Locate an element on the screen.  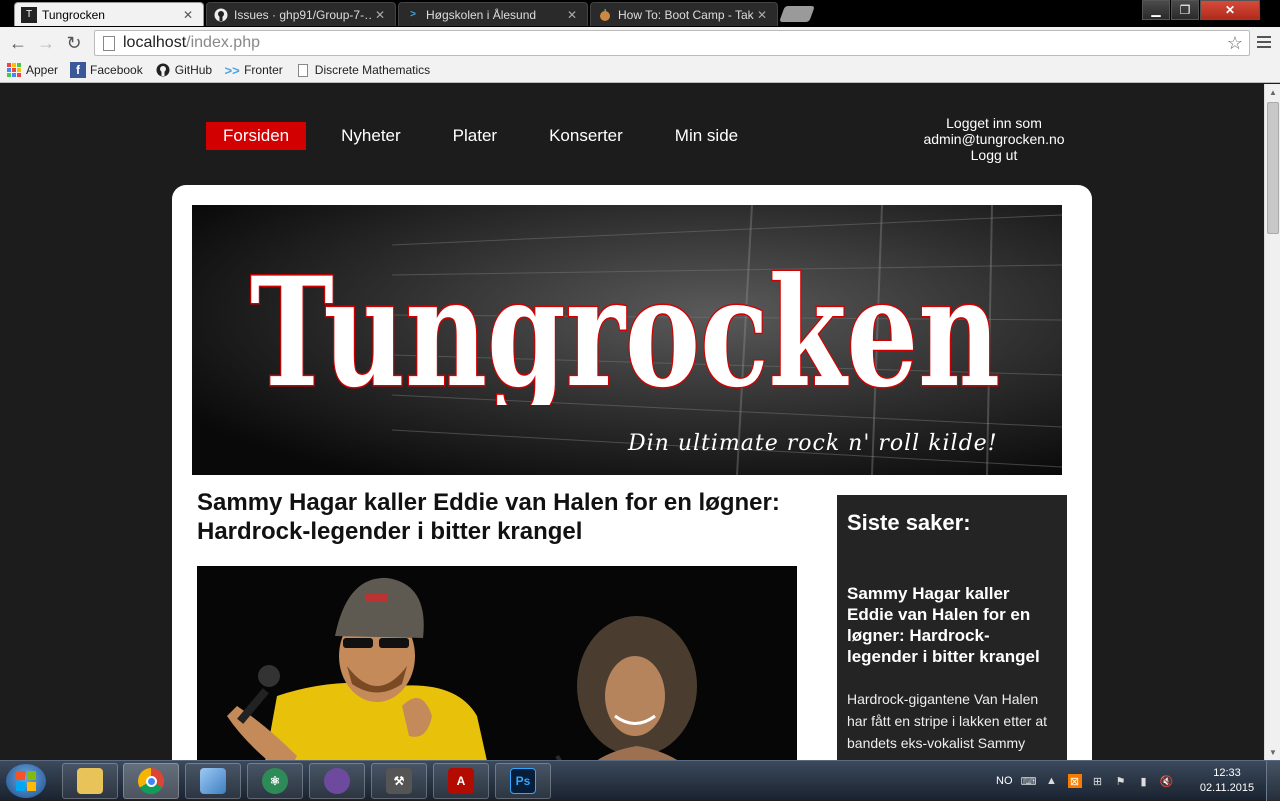
taskbar-atom: ⚛ is located at coordinates (275, 781).